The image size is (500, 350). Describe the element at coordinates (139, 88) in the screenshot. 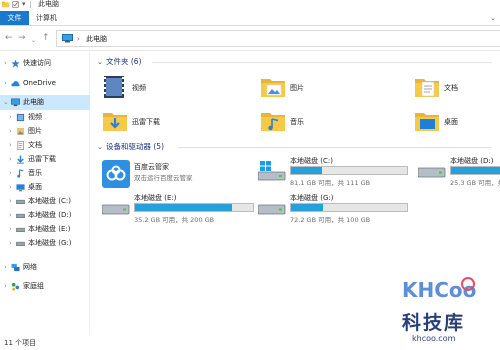

I see `folder-label: 视频` at that location.